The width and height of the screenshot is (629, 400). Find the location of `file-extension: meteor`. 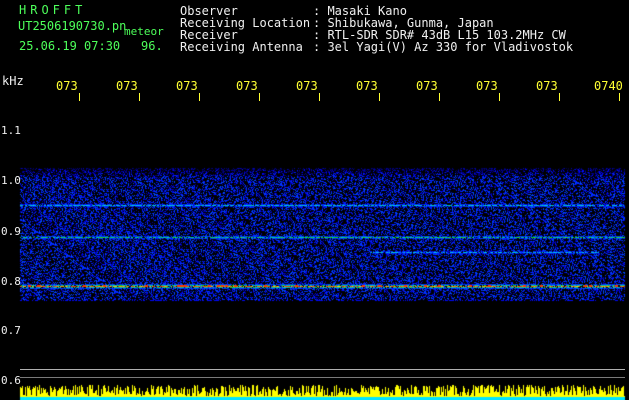

file-extension: meteor is located at coordinates (144, 31).